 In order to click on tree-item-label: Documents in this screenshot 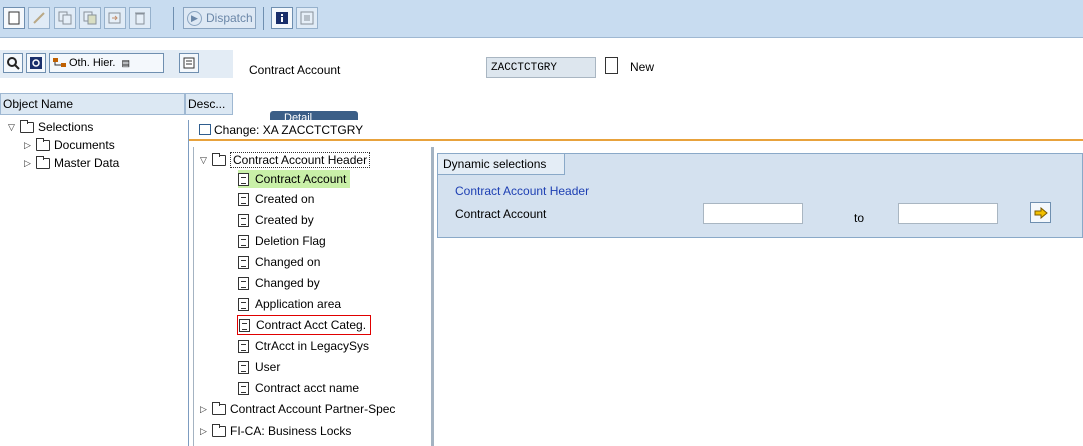, I will do `click(84, 145)`.